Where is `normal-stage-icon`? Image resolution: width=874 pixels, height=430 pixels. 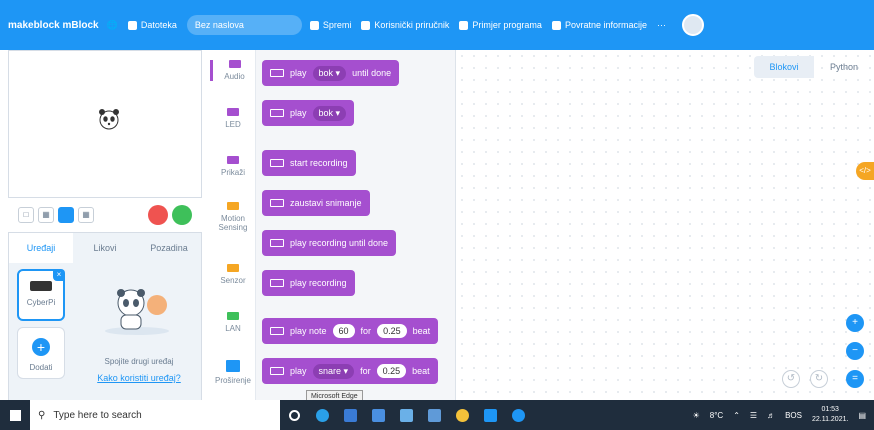
normal-stage-icon is located at coordinates (66, 215).